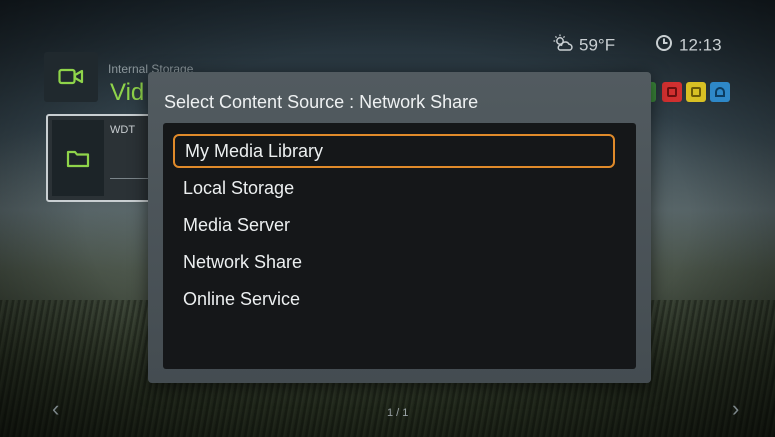 This screenshot has height=437, width=775. I want to click on folder-tile, so click(78, 158).